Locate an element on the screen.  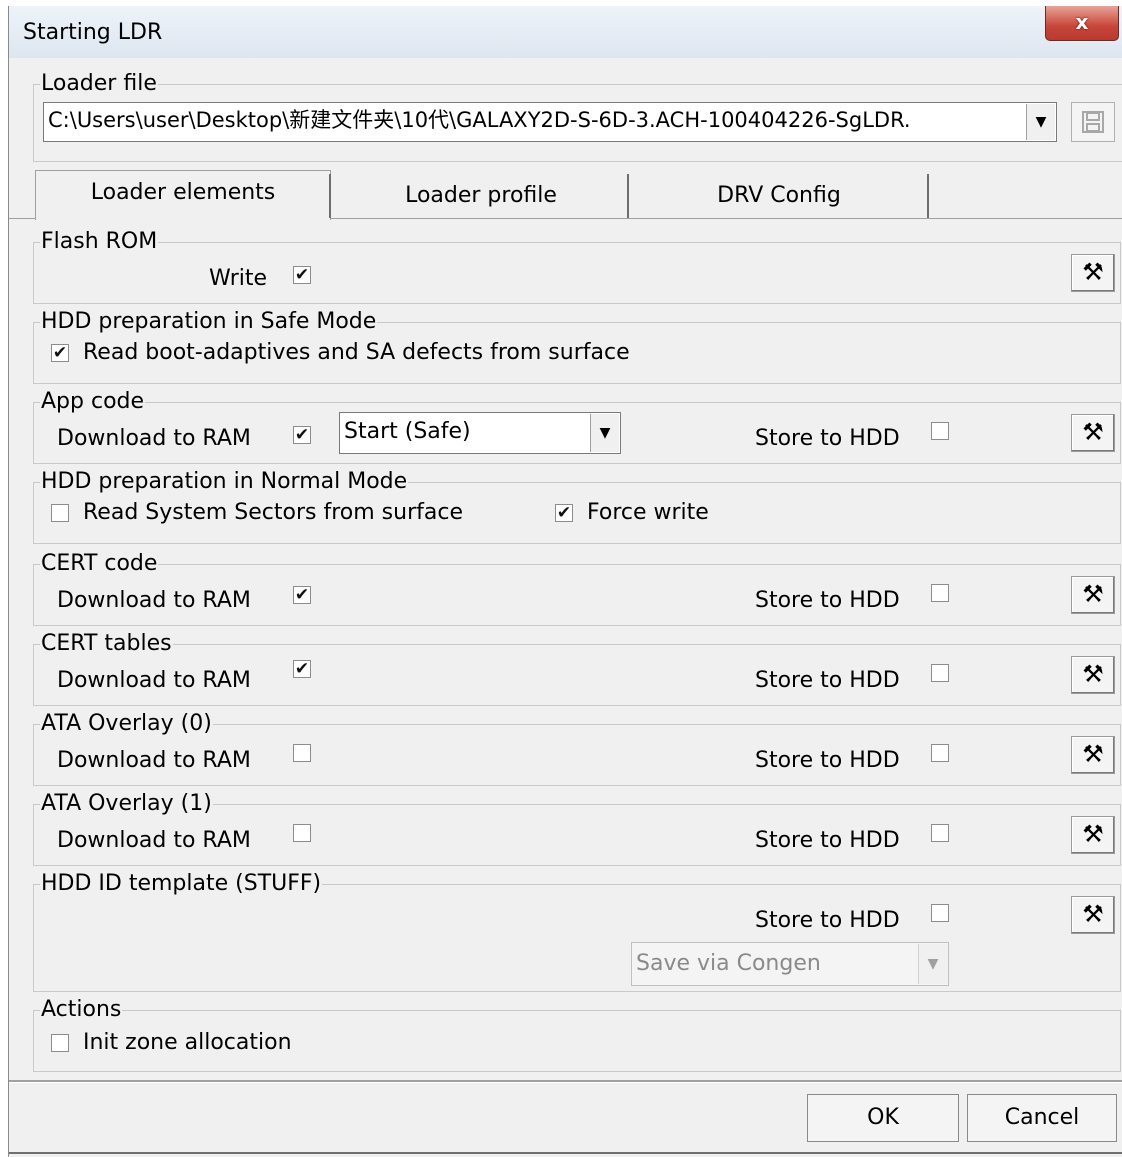
flash-rom-write-label: Write is located at coordinates (238, 278).